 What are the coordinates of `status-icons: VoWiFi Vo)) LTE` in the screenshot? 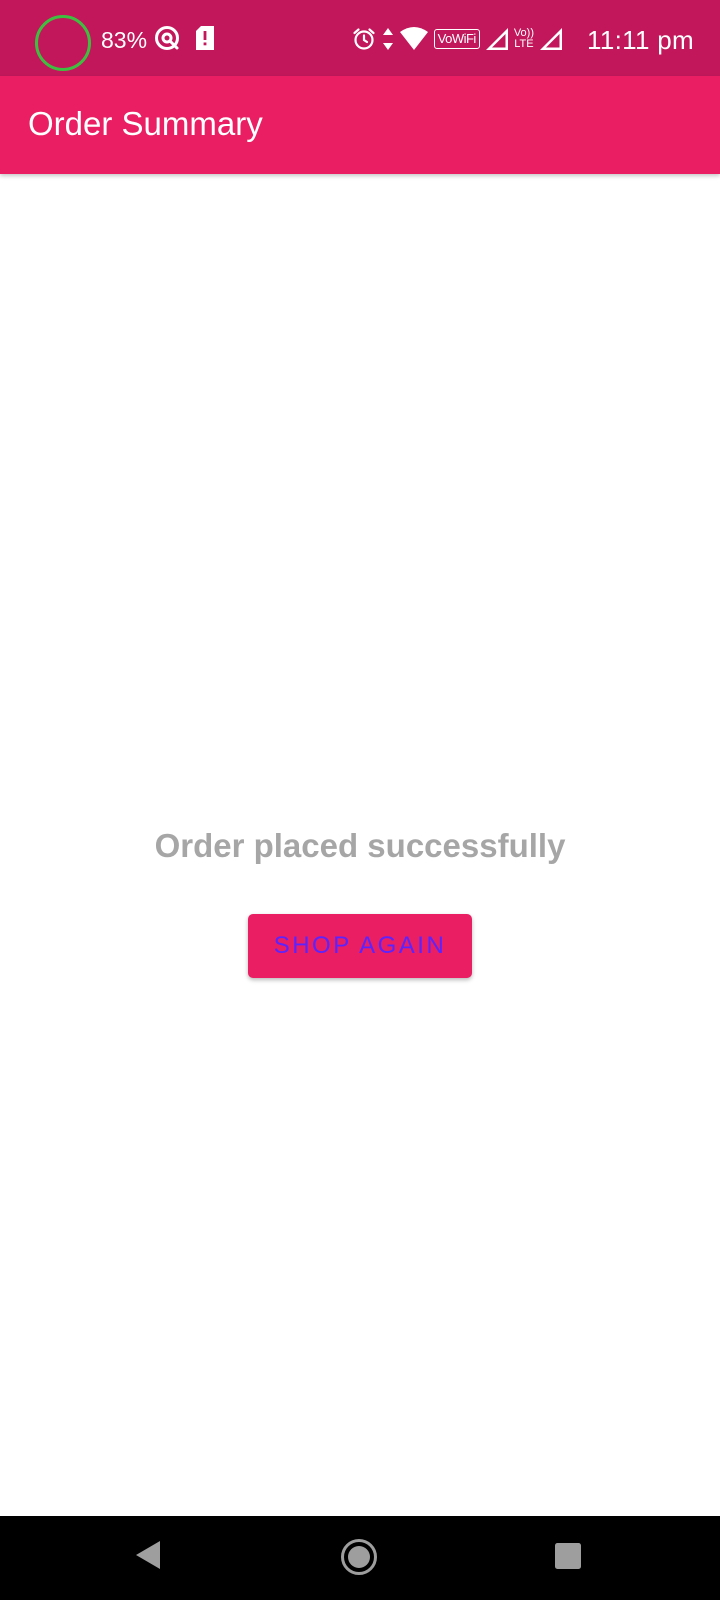 It's located at (457, 39).